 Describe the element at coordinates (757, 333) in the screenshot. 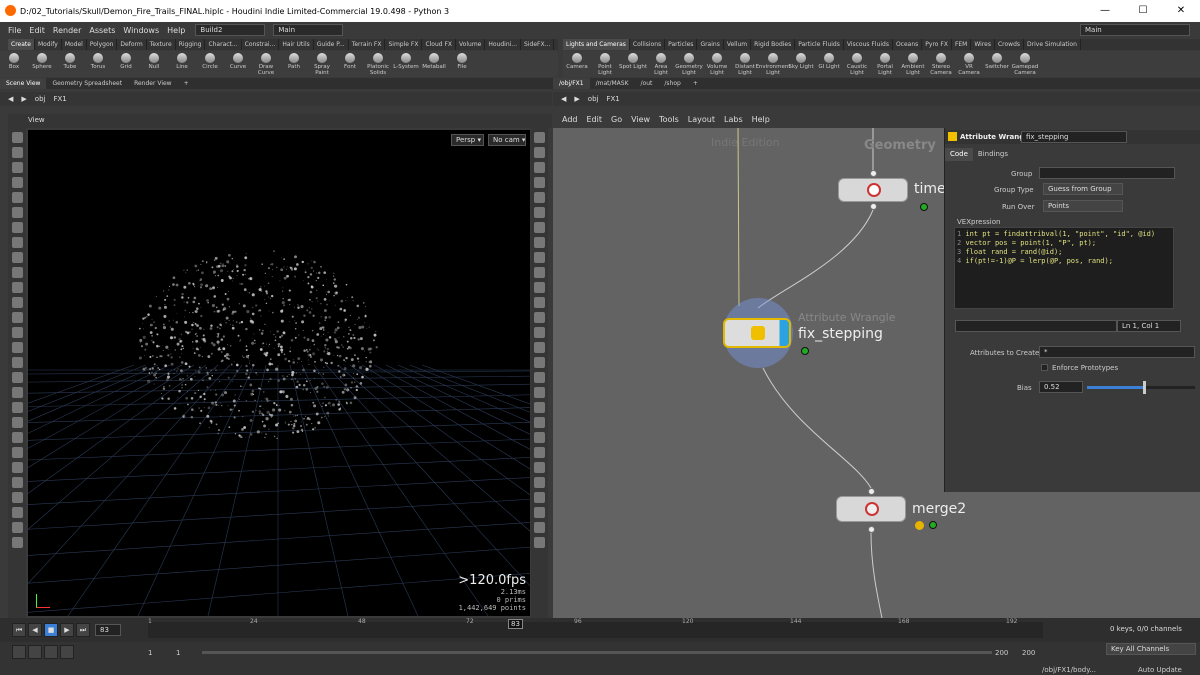

I see `node-fix-stepping` at that location.